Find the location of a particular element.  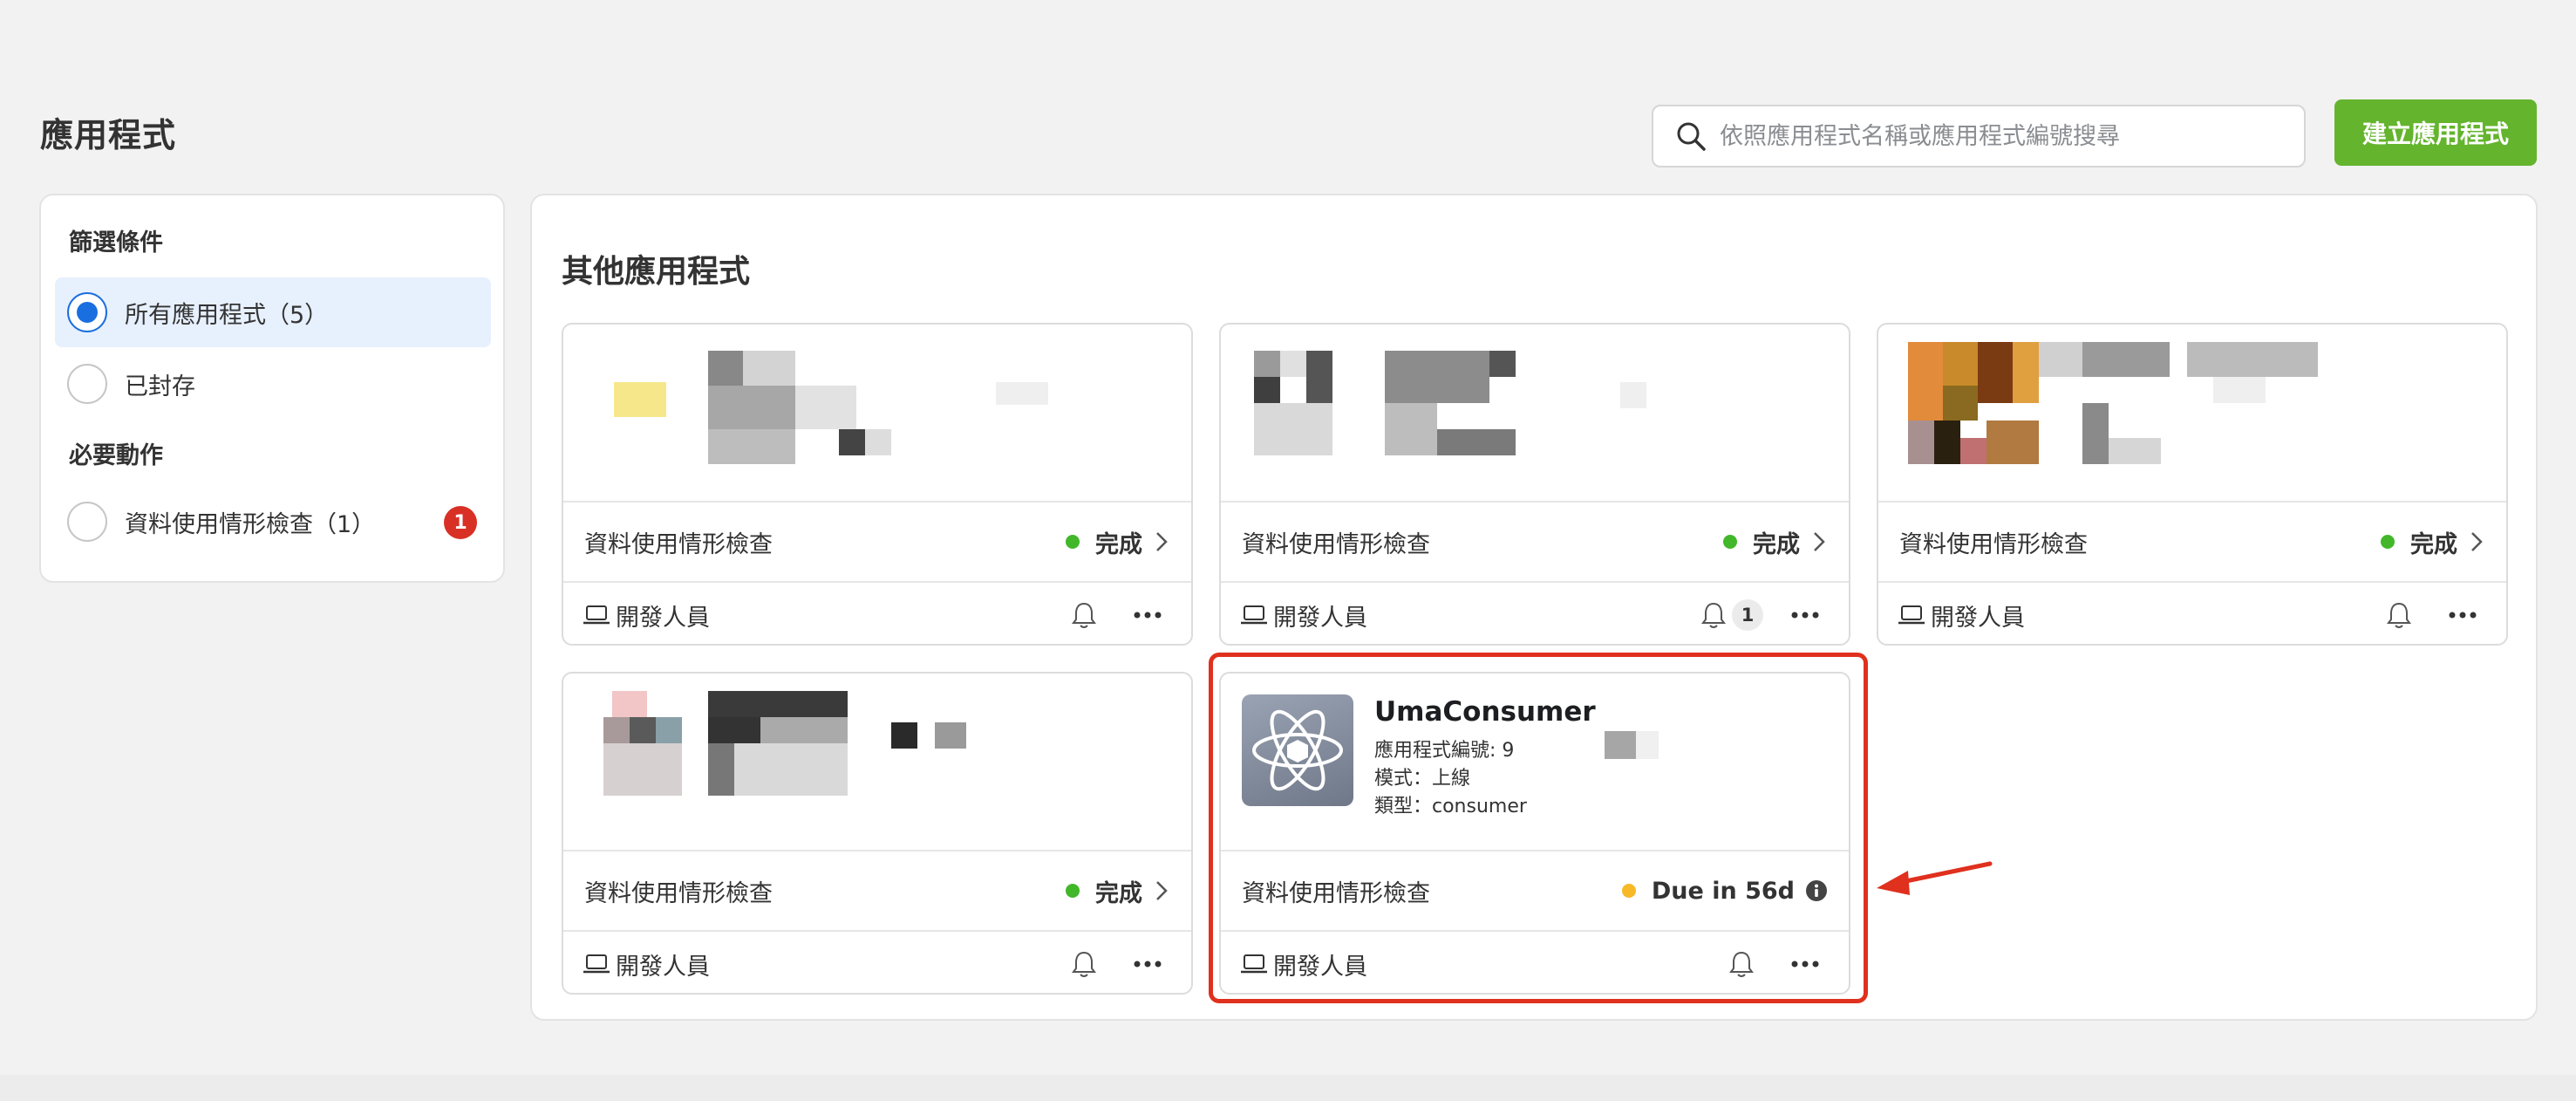

filter-all-apps: 所有應用程式（5） is located at coordinates (273, 312).